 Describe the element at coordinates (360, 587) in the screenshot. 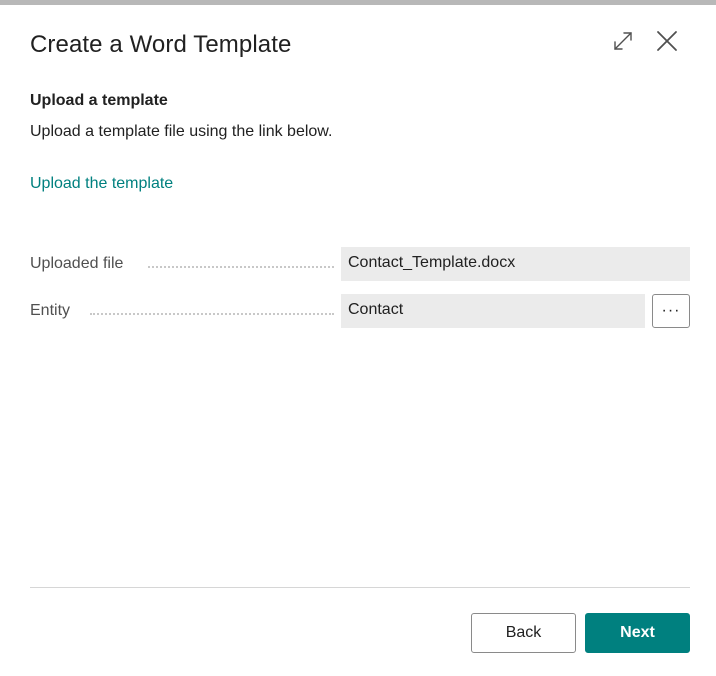

I see `footer-divider` at that location.